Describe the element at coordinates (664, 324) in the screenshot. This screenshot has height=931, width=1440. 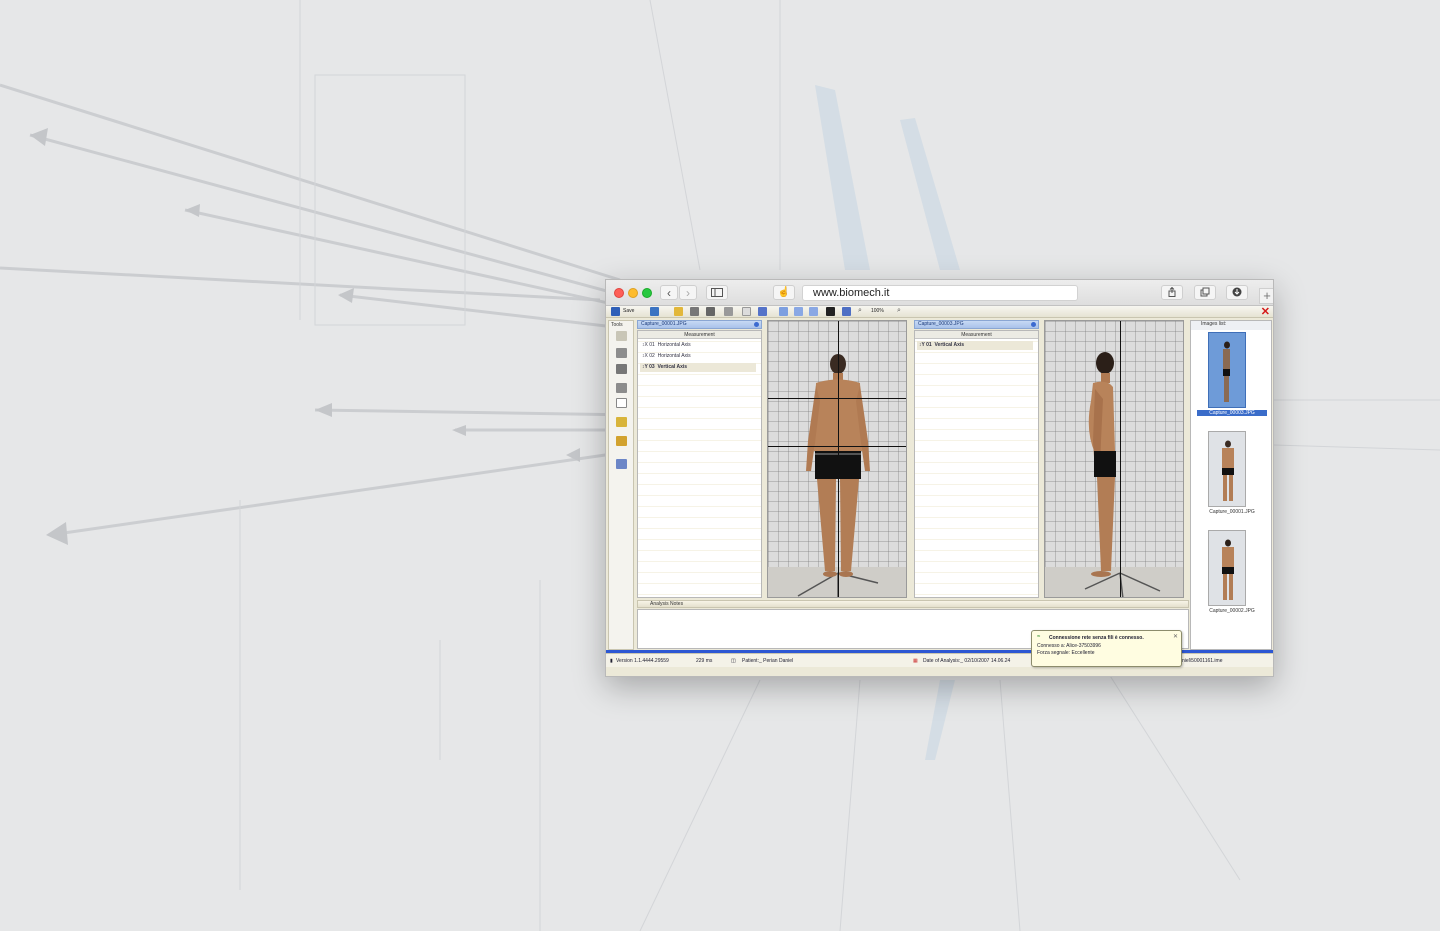
I see `left-panel-title: Capture_00001.JPG` at that location.